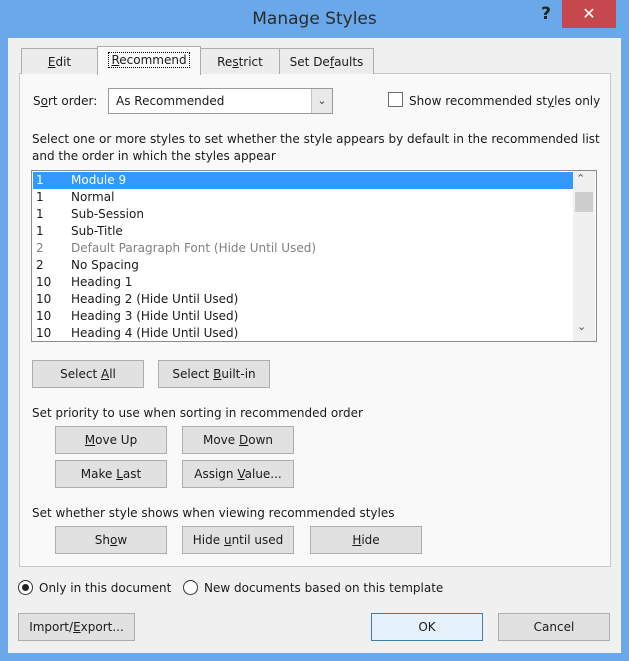 The height and width of the screenshot is (661, 629). I want to click on move-down-button: Move Down, so click(238, 440).